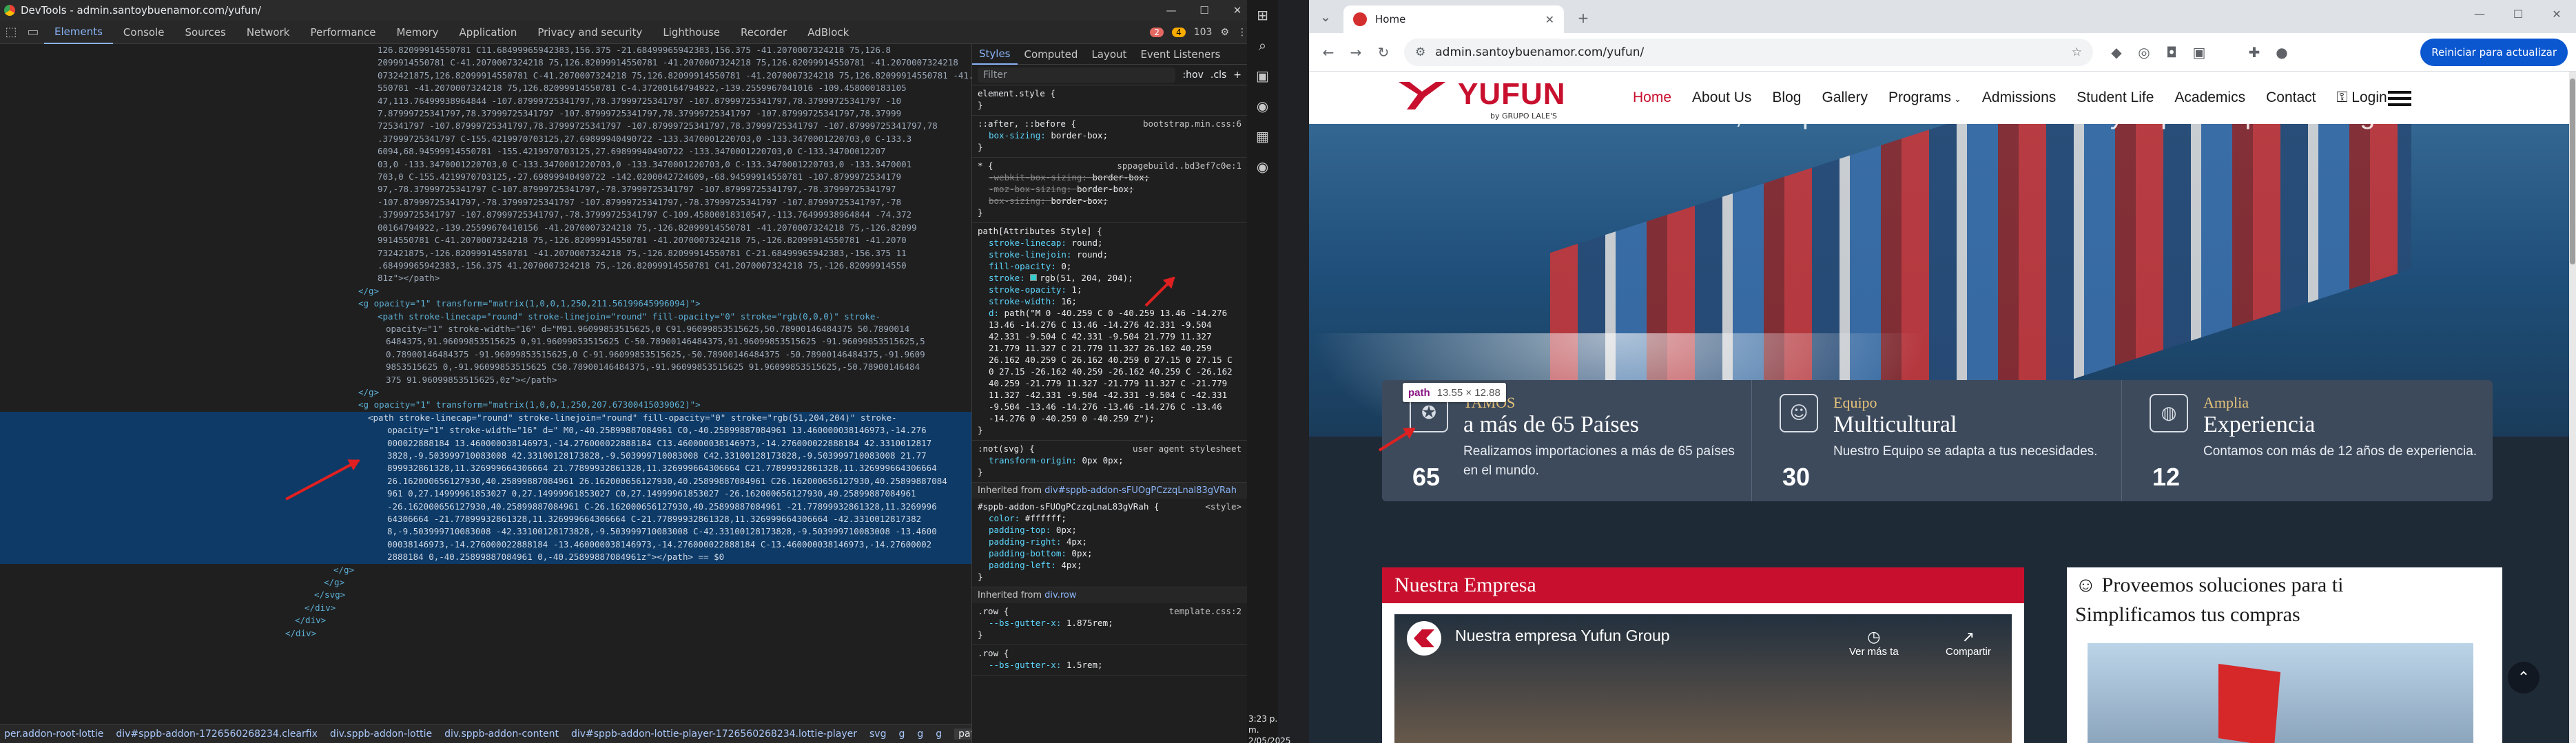 The image size is (2576, 743). Describe the element at coordinates (920, 734) in the screenshot. I see `breadcrumb-item: g` at that location.